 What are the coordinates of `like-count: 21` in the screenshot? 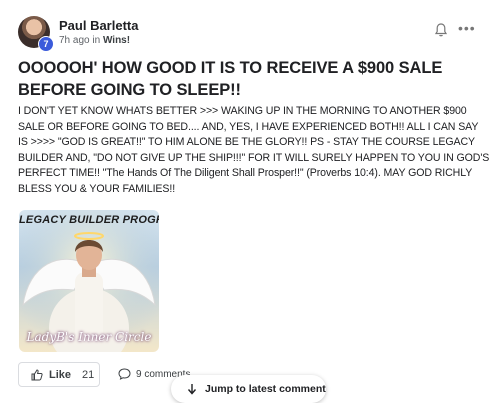 It's located at (88, 375).